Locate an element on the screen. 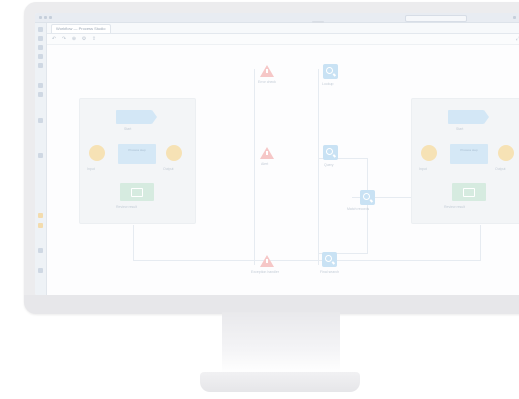 This screenshot has width=519, height=399. file-menu-icon is located at coordinates (50, 17).